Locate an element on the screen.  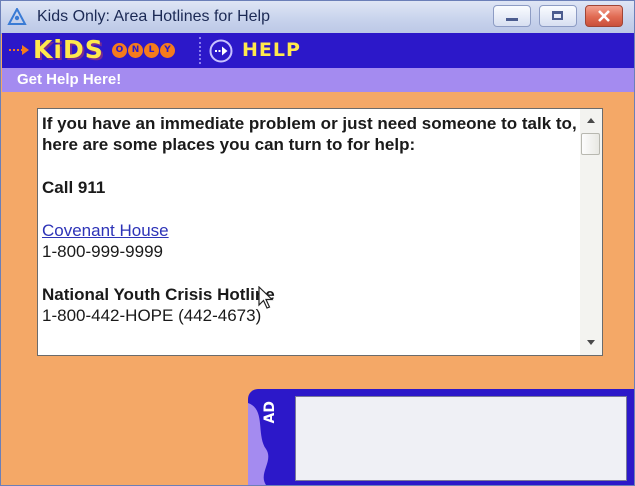
maximize-button is located at coordinates (558, 16).